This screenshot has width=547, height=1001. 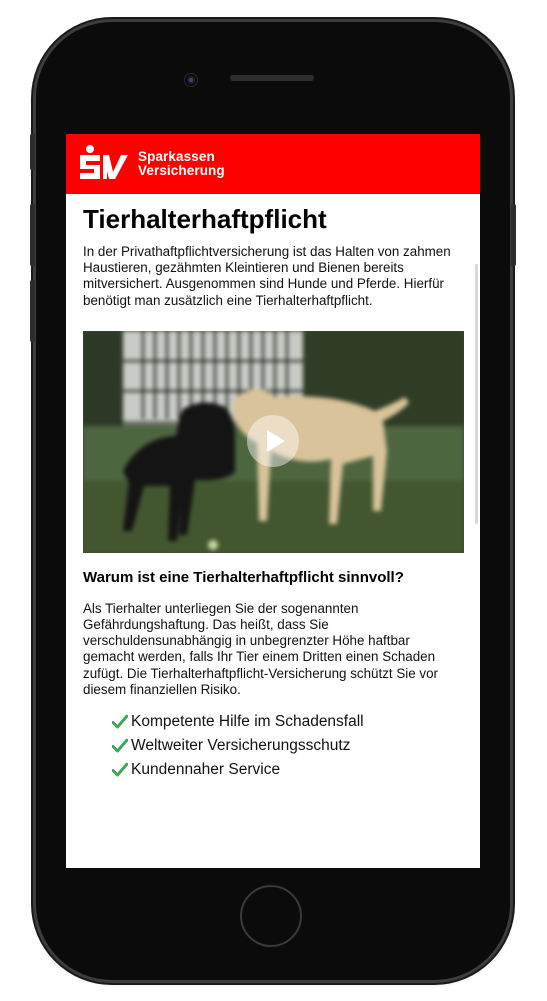 I want to click on home-button, so click(x=271, y=916).